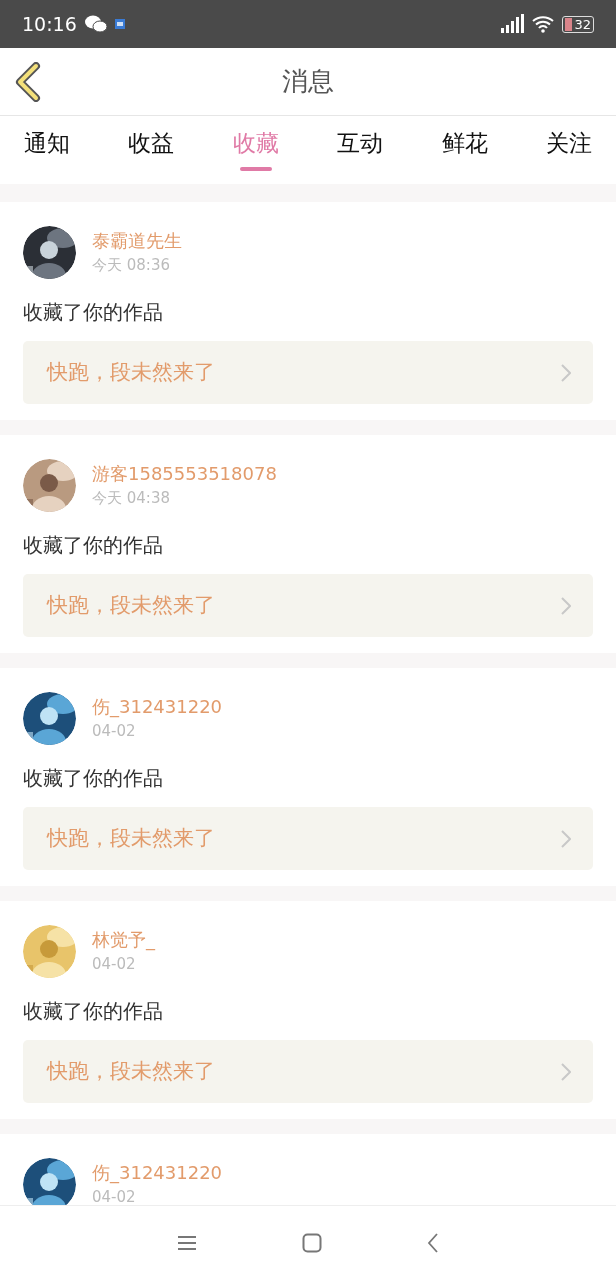 The height and width of the screenshot is (1280, 616). I want to click on back-icon, so click(433, 1242).